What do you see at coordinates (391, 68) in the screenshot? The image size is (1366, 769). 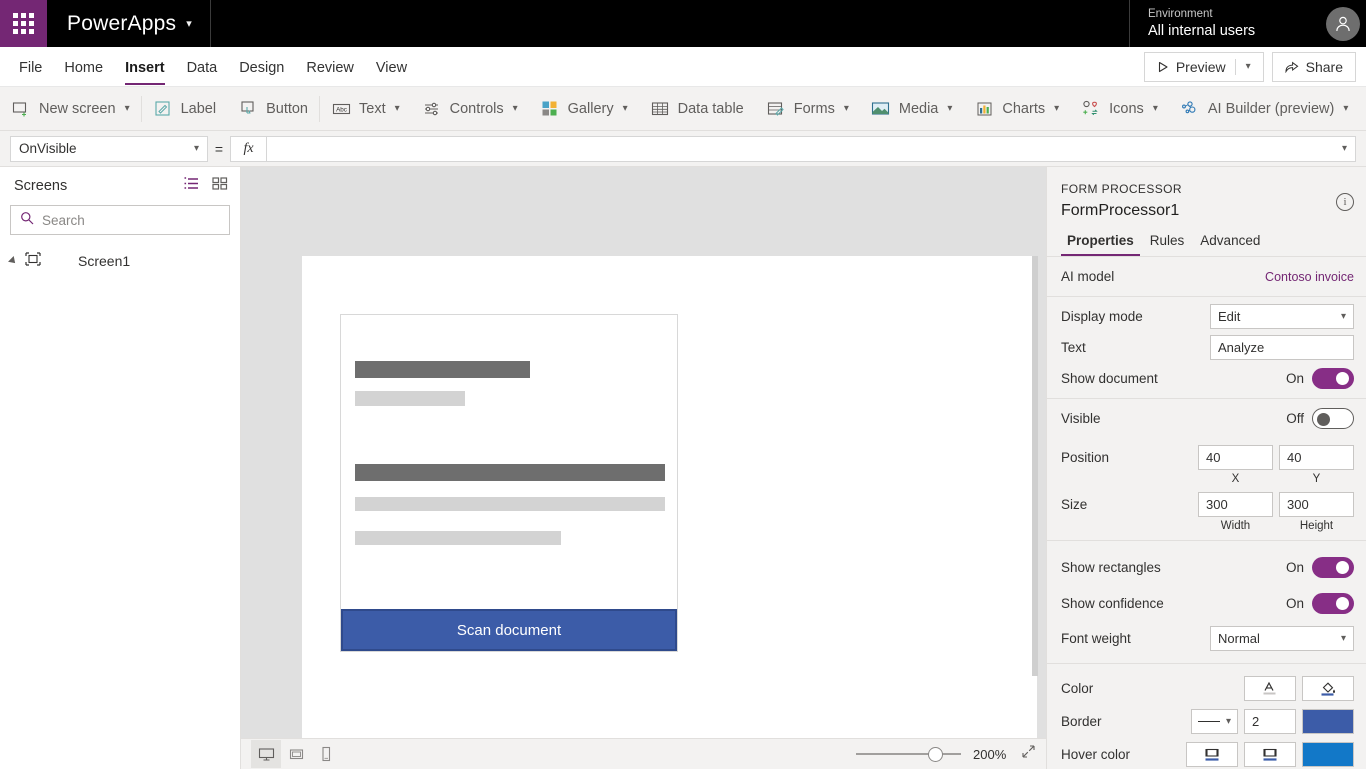 I see `menu-item-view: View` at bounding box center [391, 68].